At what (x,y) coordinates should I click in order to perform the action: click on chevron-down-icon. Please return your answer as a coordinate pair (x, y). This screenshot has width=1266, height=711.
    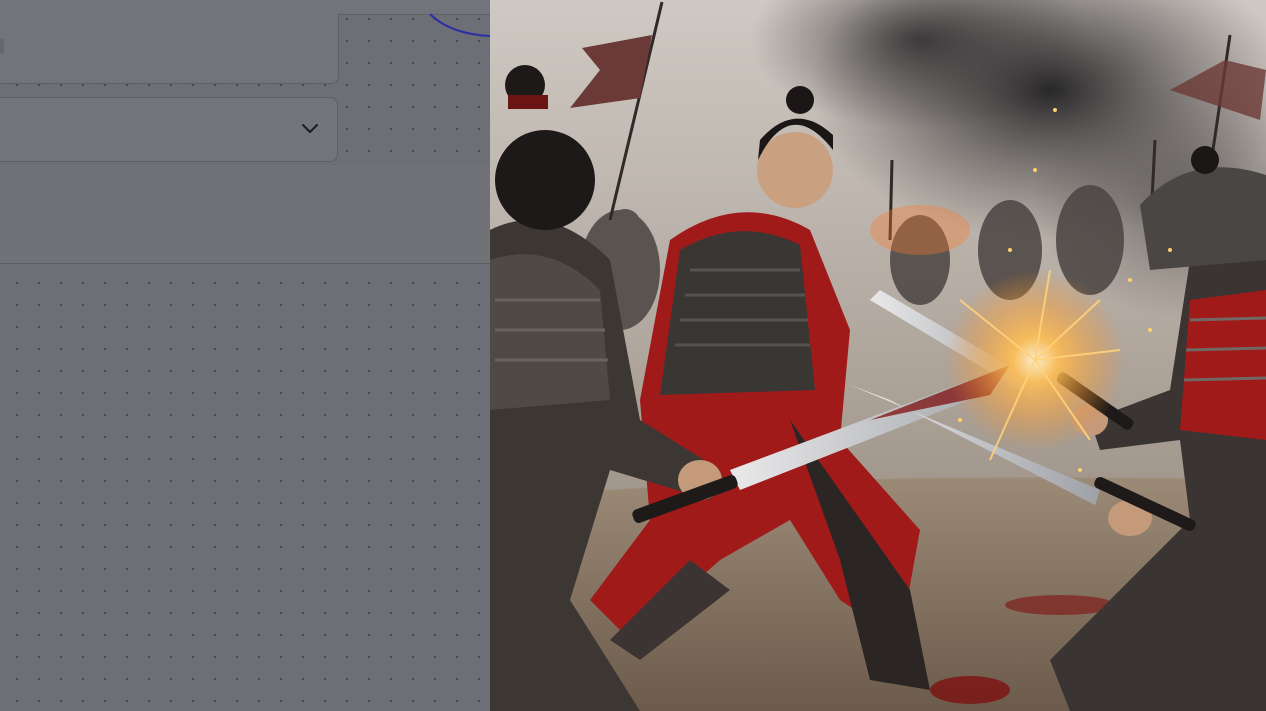
    Looking at the image, I should click on (310, 129).